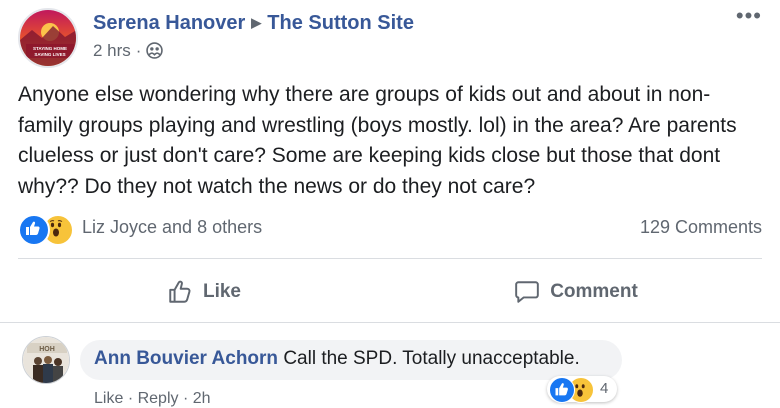  I want to click on comment-like-reaction-icon, so click(562, 390).